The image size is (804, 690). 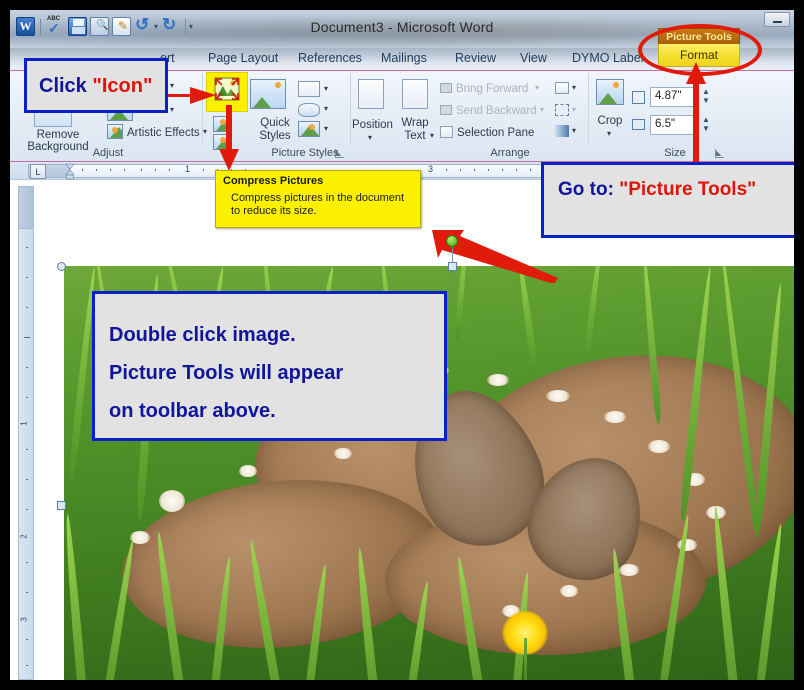 What do you see at coordinates (525, 645) in the screenshot?
I see `dandelion-flower` at bounding box center [525, 645].